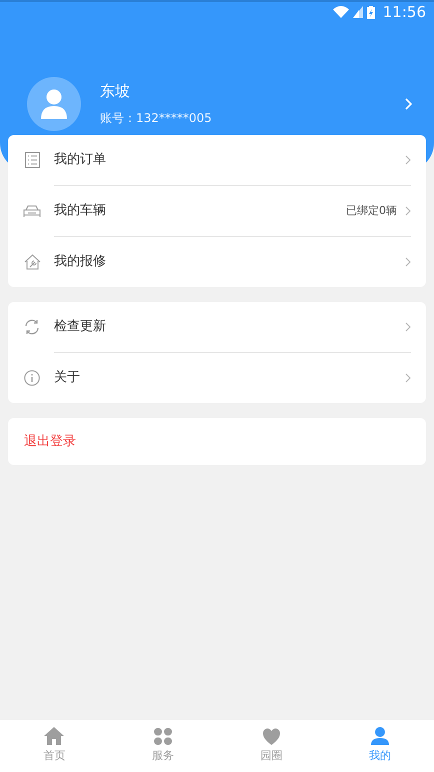 This screenshot has height=772, width=434. Describe the element at coordinates (54, 104) in the screenshot. I see `avatar-icon` at that location.